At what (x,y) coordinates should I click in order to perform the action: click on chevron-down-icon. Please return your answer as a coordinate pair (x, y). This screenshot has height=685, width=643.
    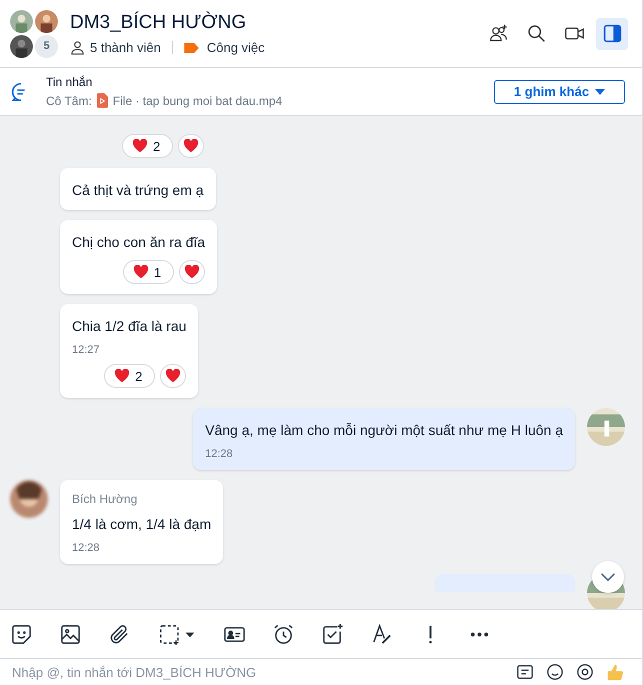
    Looking at the image, I should click on (608, 577).